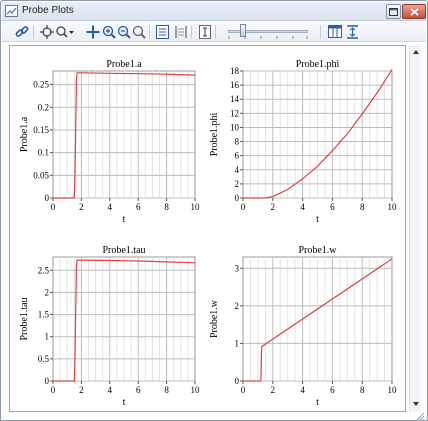  I want to click on vertical-scrollbar, so click(415, 228).